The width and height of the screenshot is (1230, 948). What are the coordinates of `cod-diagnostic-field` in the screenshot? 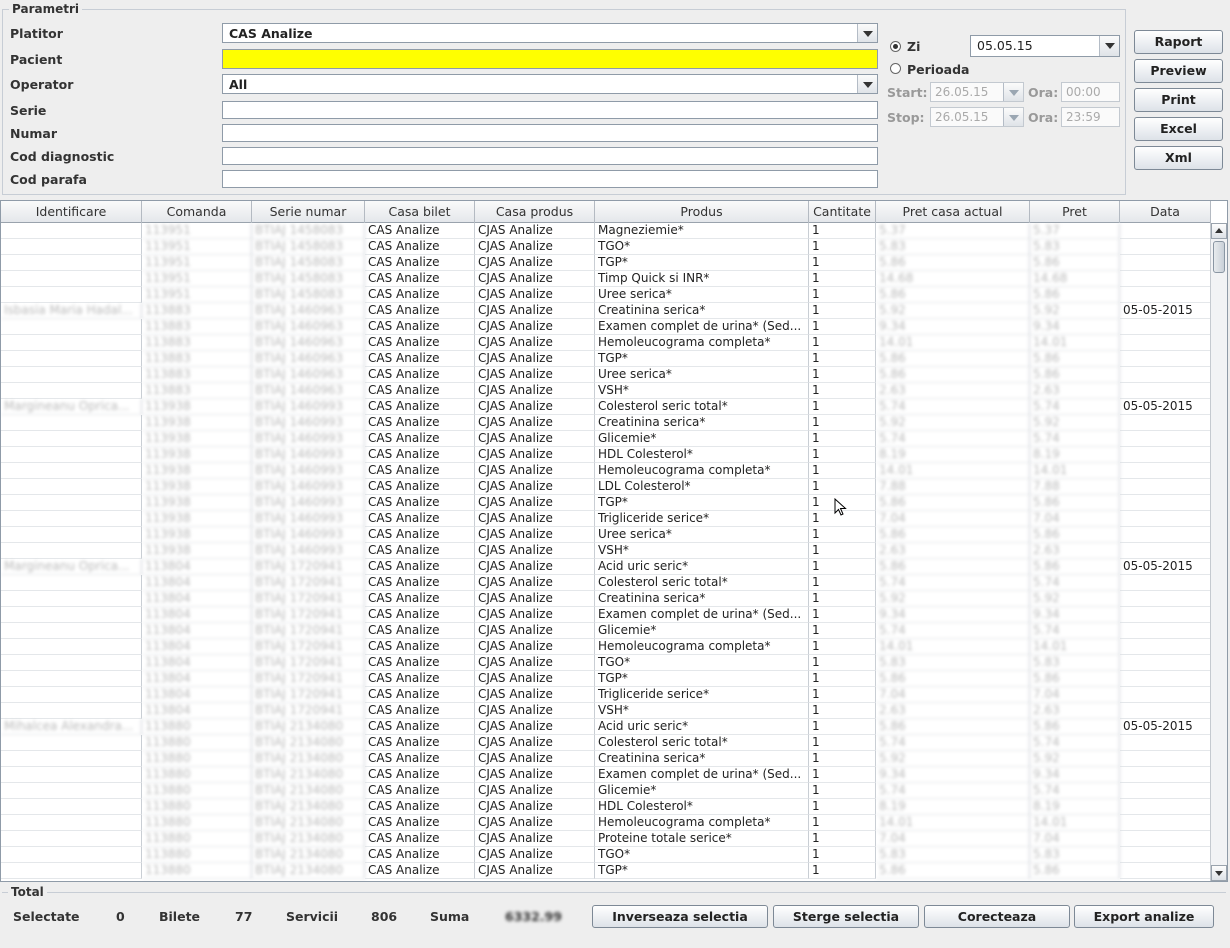 It's located at (550, 156).